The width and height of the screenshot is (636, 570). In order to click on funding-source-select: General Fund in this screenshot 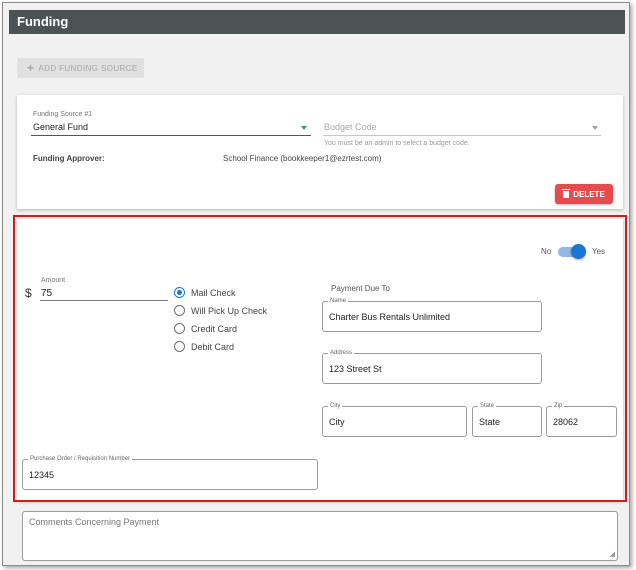, I will do `click(60, 127)`.